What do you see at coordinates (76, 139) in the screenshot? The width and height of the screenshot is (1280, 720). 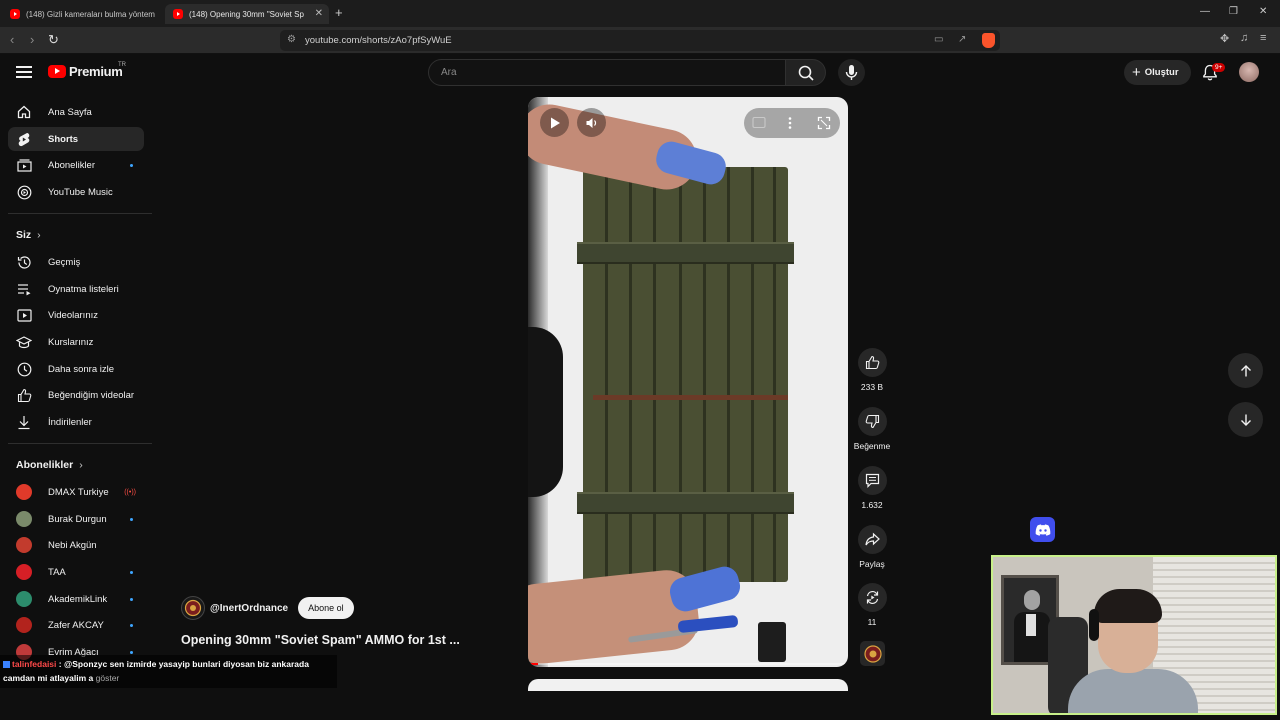 I see `sidebar-item-shorts: Shorts` at bounding box center [76, 139].